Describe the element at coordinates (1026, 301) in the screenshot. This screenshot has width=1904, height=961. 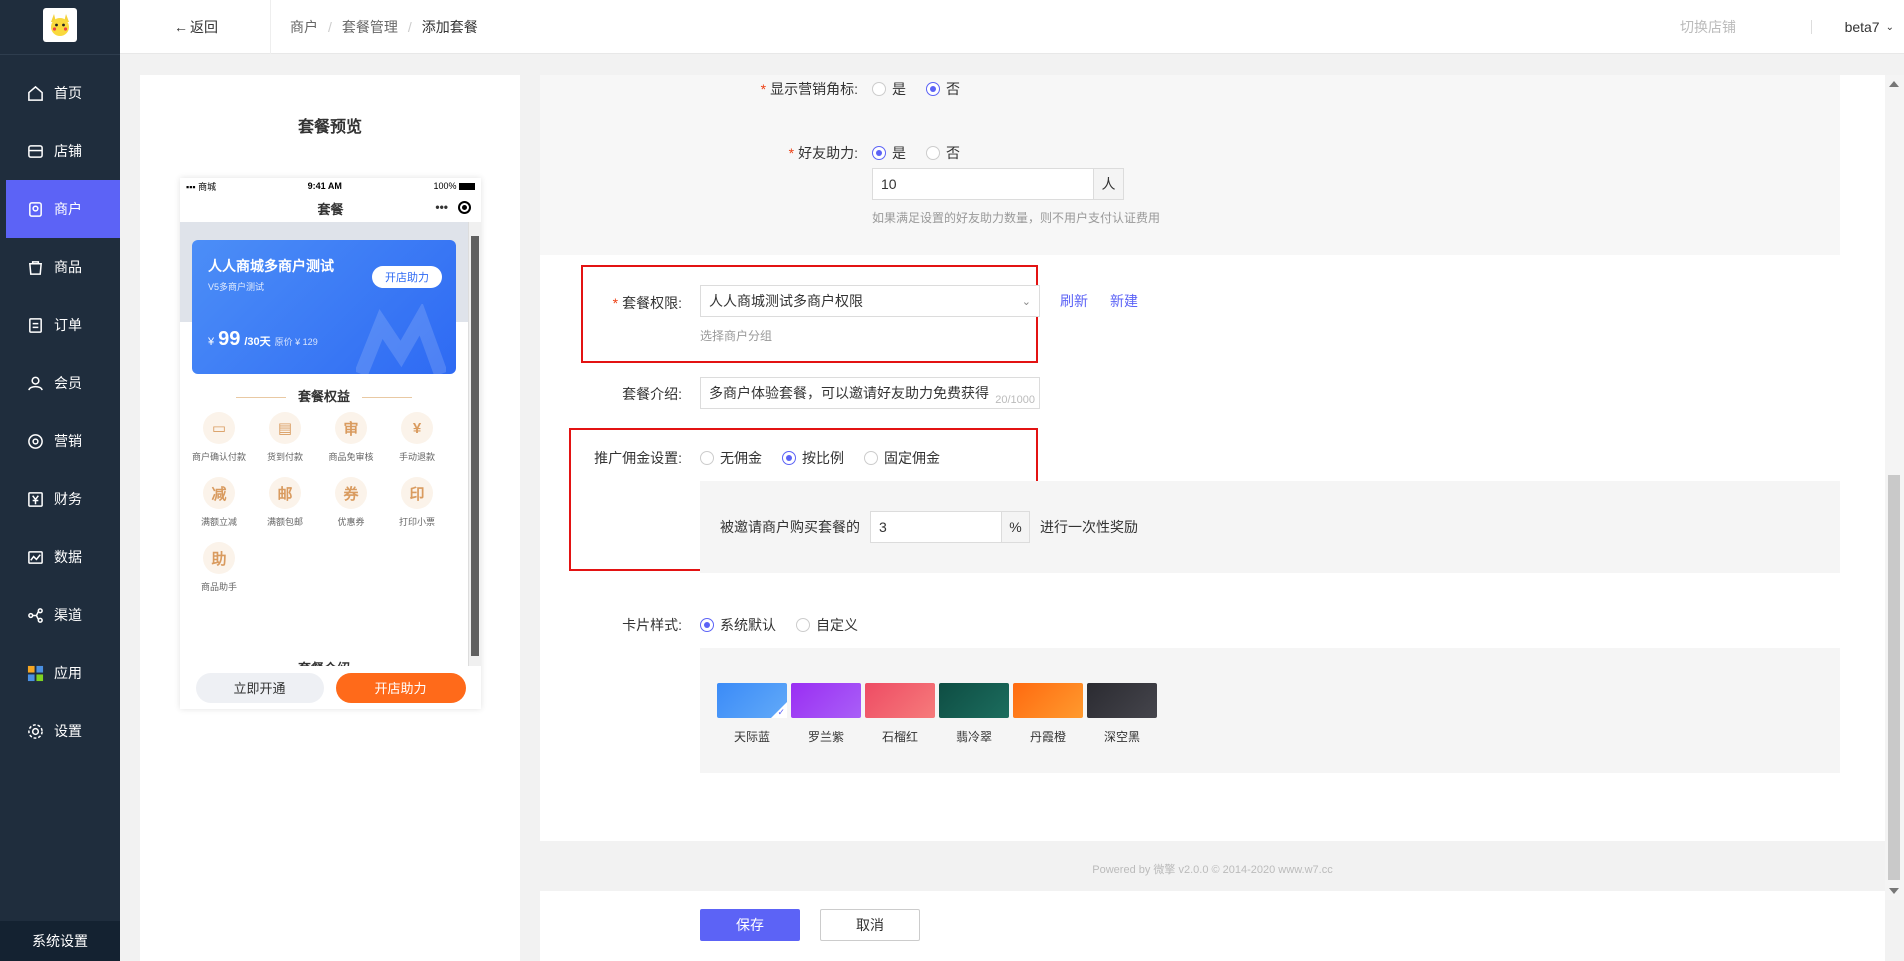
I see `chevron-down-icon: ⌄` at that location.